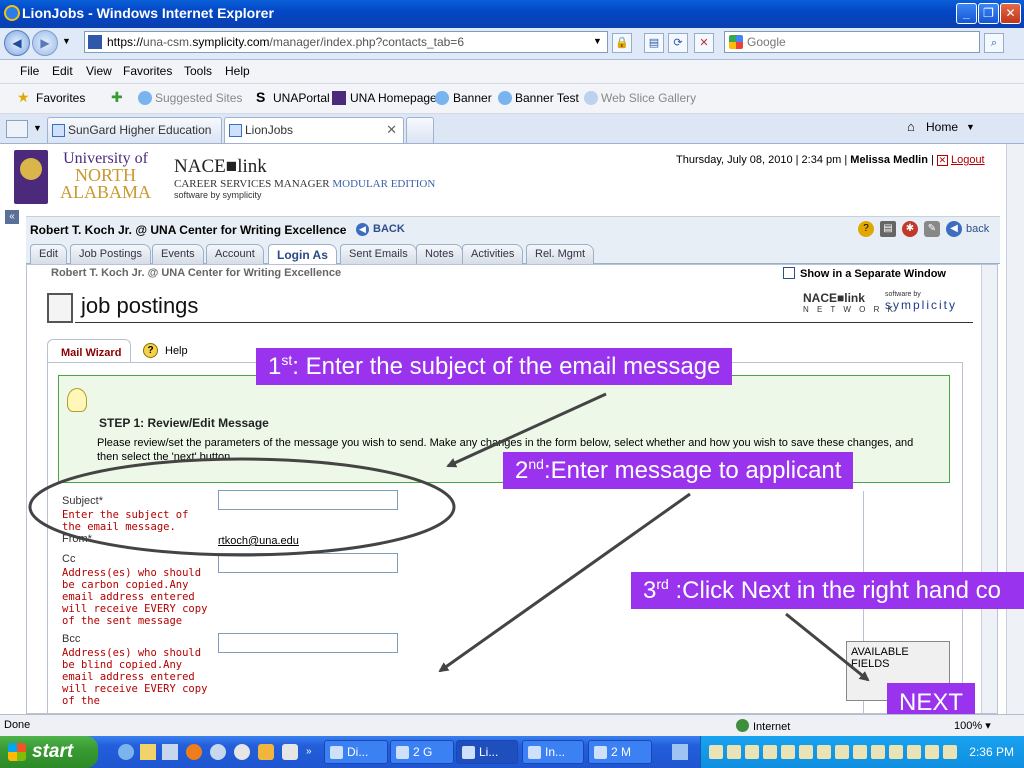 The height and width of the screenshot is (768, 1024). What do you see at coordinates (991, 752) in the screenshot?
I see `clock: 2:36 PM` at bounding box center [991, 752].